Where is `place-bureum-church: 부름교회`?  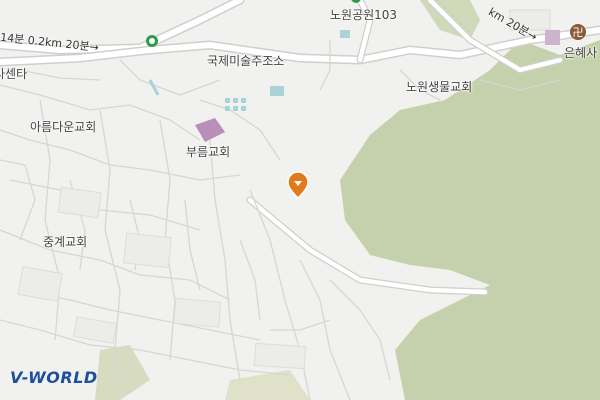
place-bureum-church: 부름교회 is located at coordinates (208, 151).